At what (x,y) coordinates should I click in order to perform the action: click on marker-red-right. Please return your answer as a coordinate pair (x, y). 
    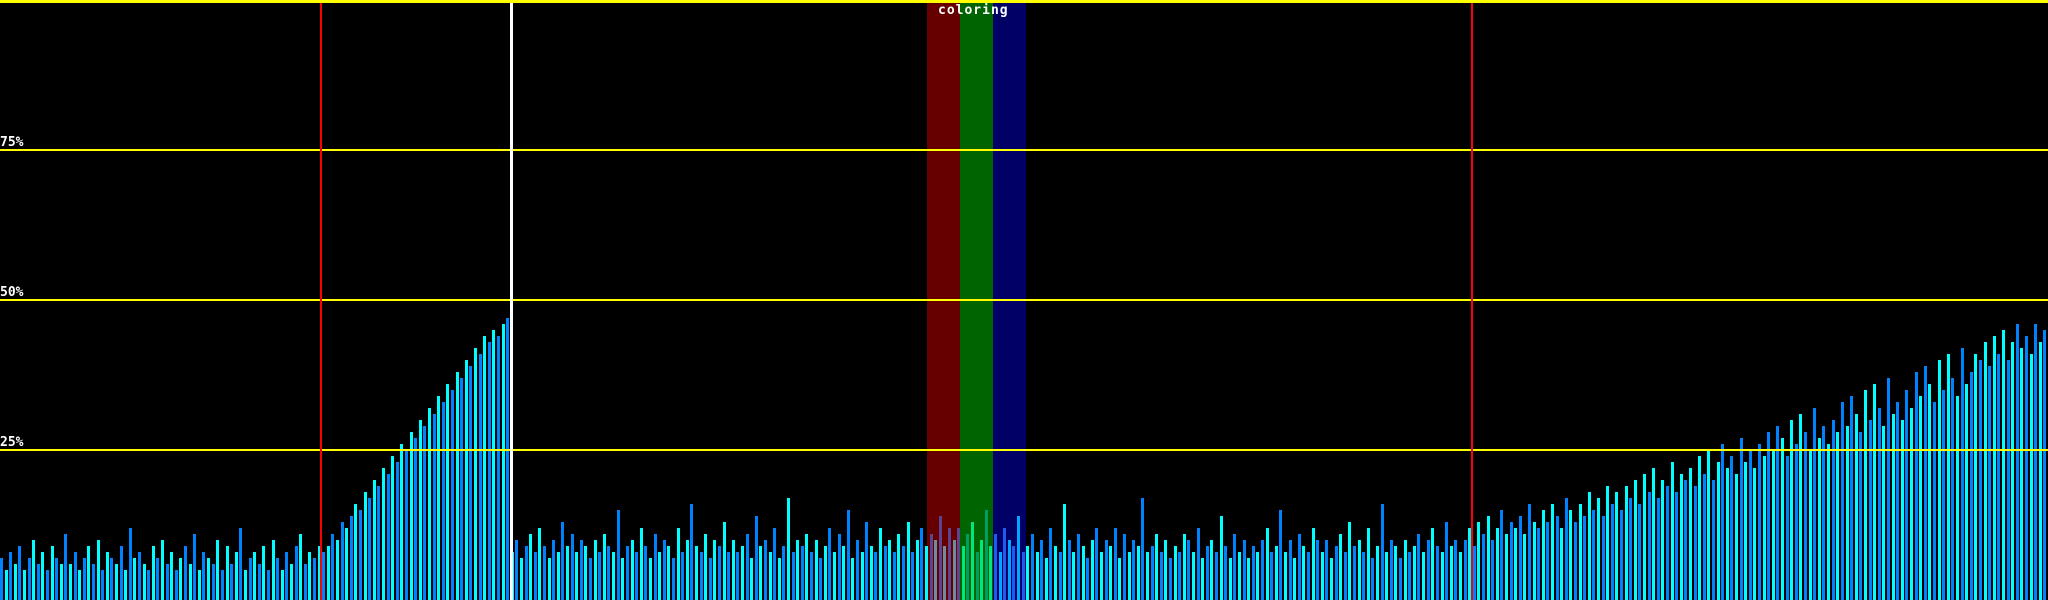
    Looking at the image, I should click on (1472, 300).